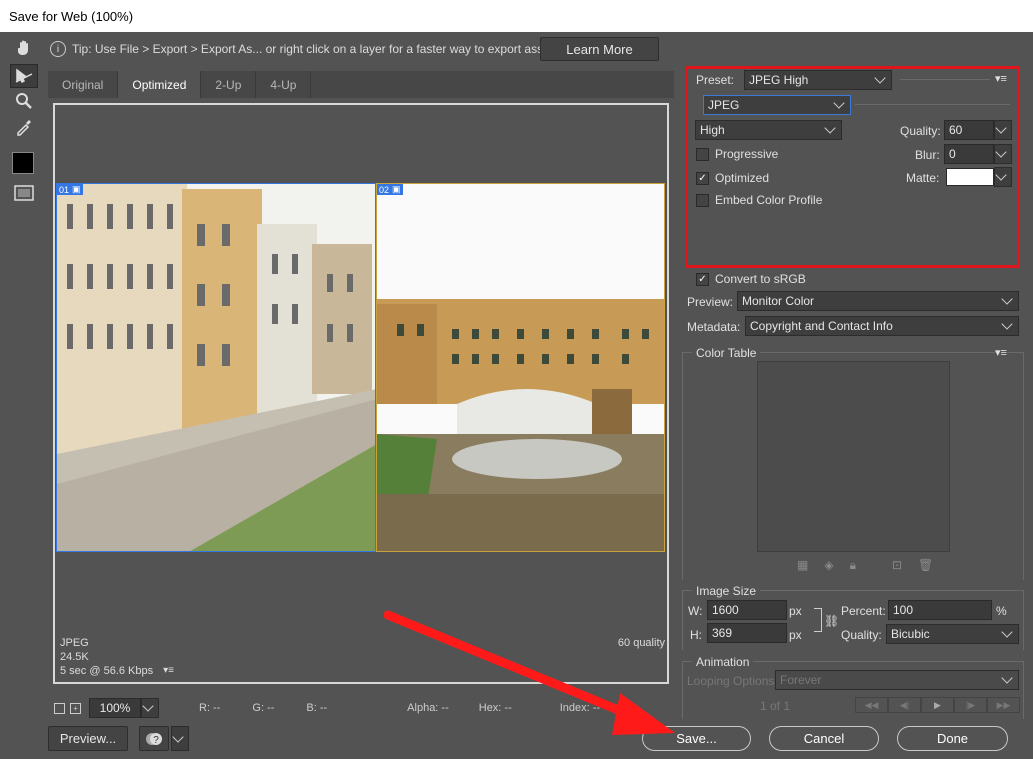  Describe the element at coordinates (361, 84) in the screenshot. I see `view-tabs: Original Optimized 2-Up 4-Up` at that location.